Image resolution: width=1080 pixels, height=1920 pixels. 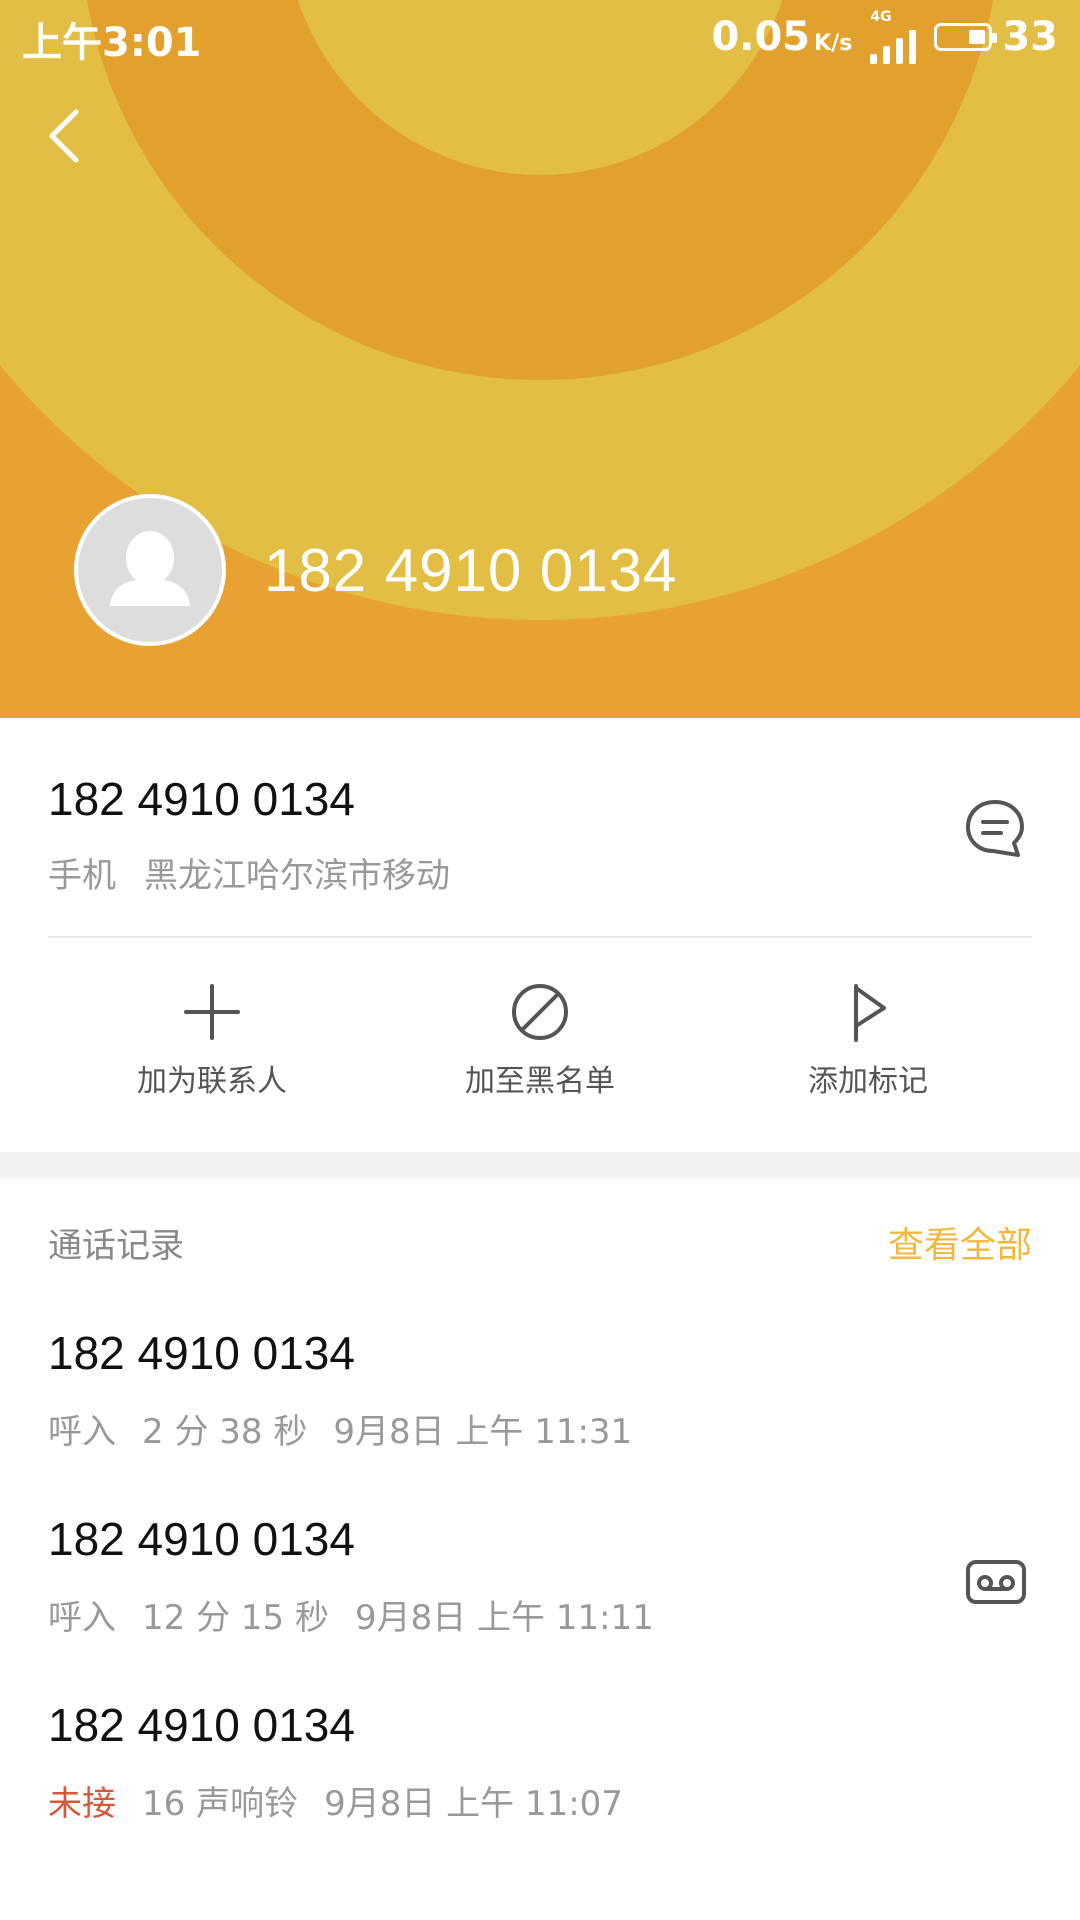 I want to click on network-speed-value: 0.05, so click(x=761, y=37).